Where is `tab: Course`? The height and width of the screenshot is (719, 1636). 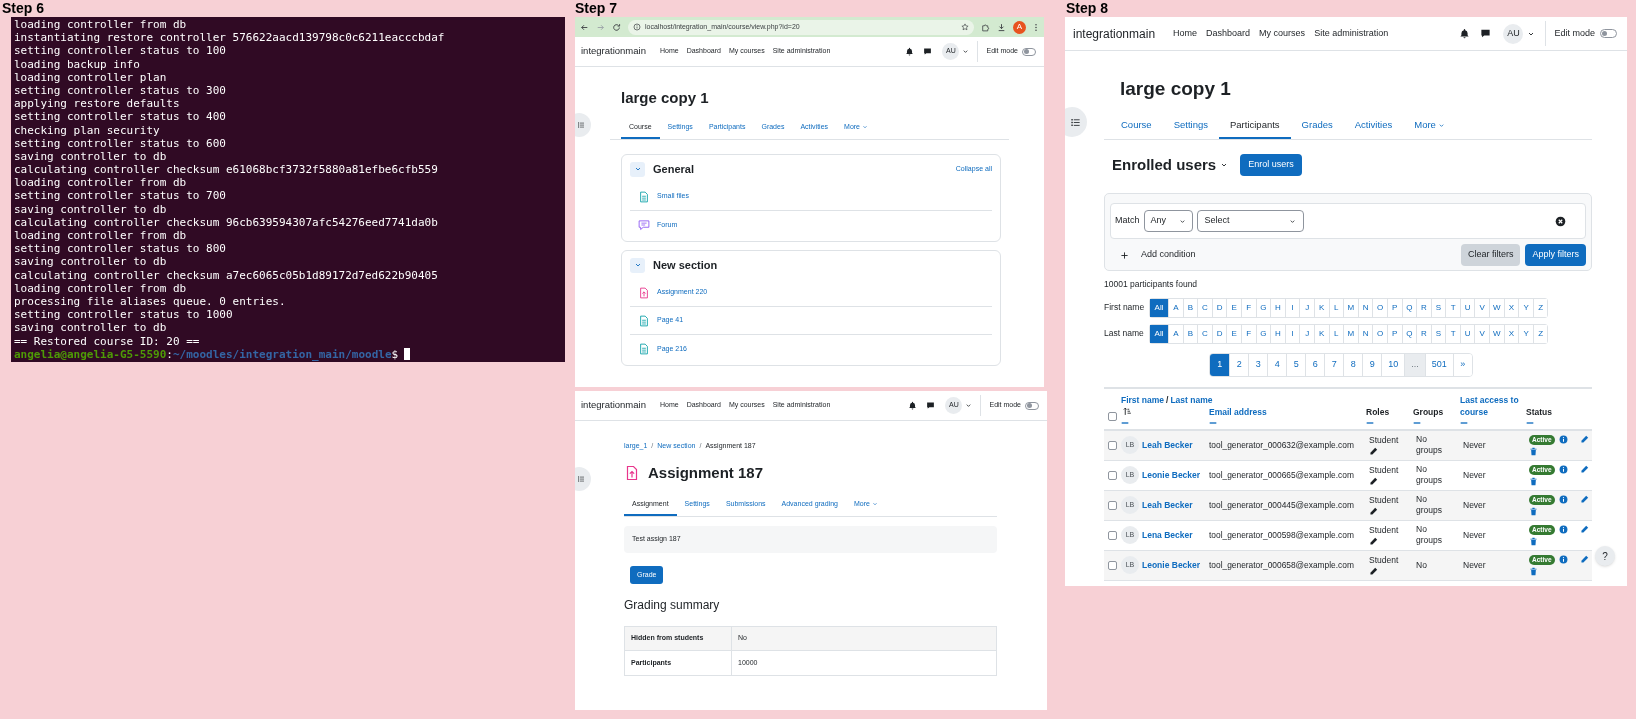 tab: Course is located at coordinates (1136, 126).